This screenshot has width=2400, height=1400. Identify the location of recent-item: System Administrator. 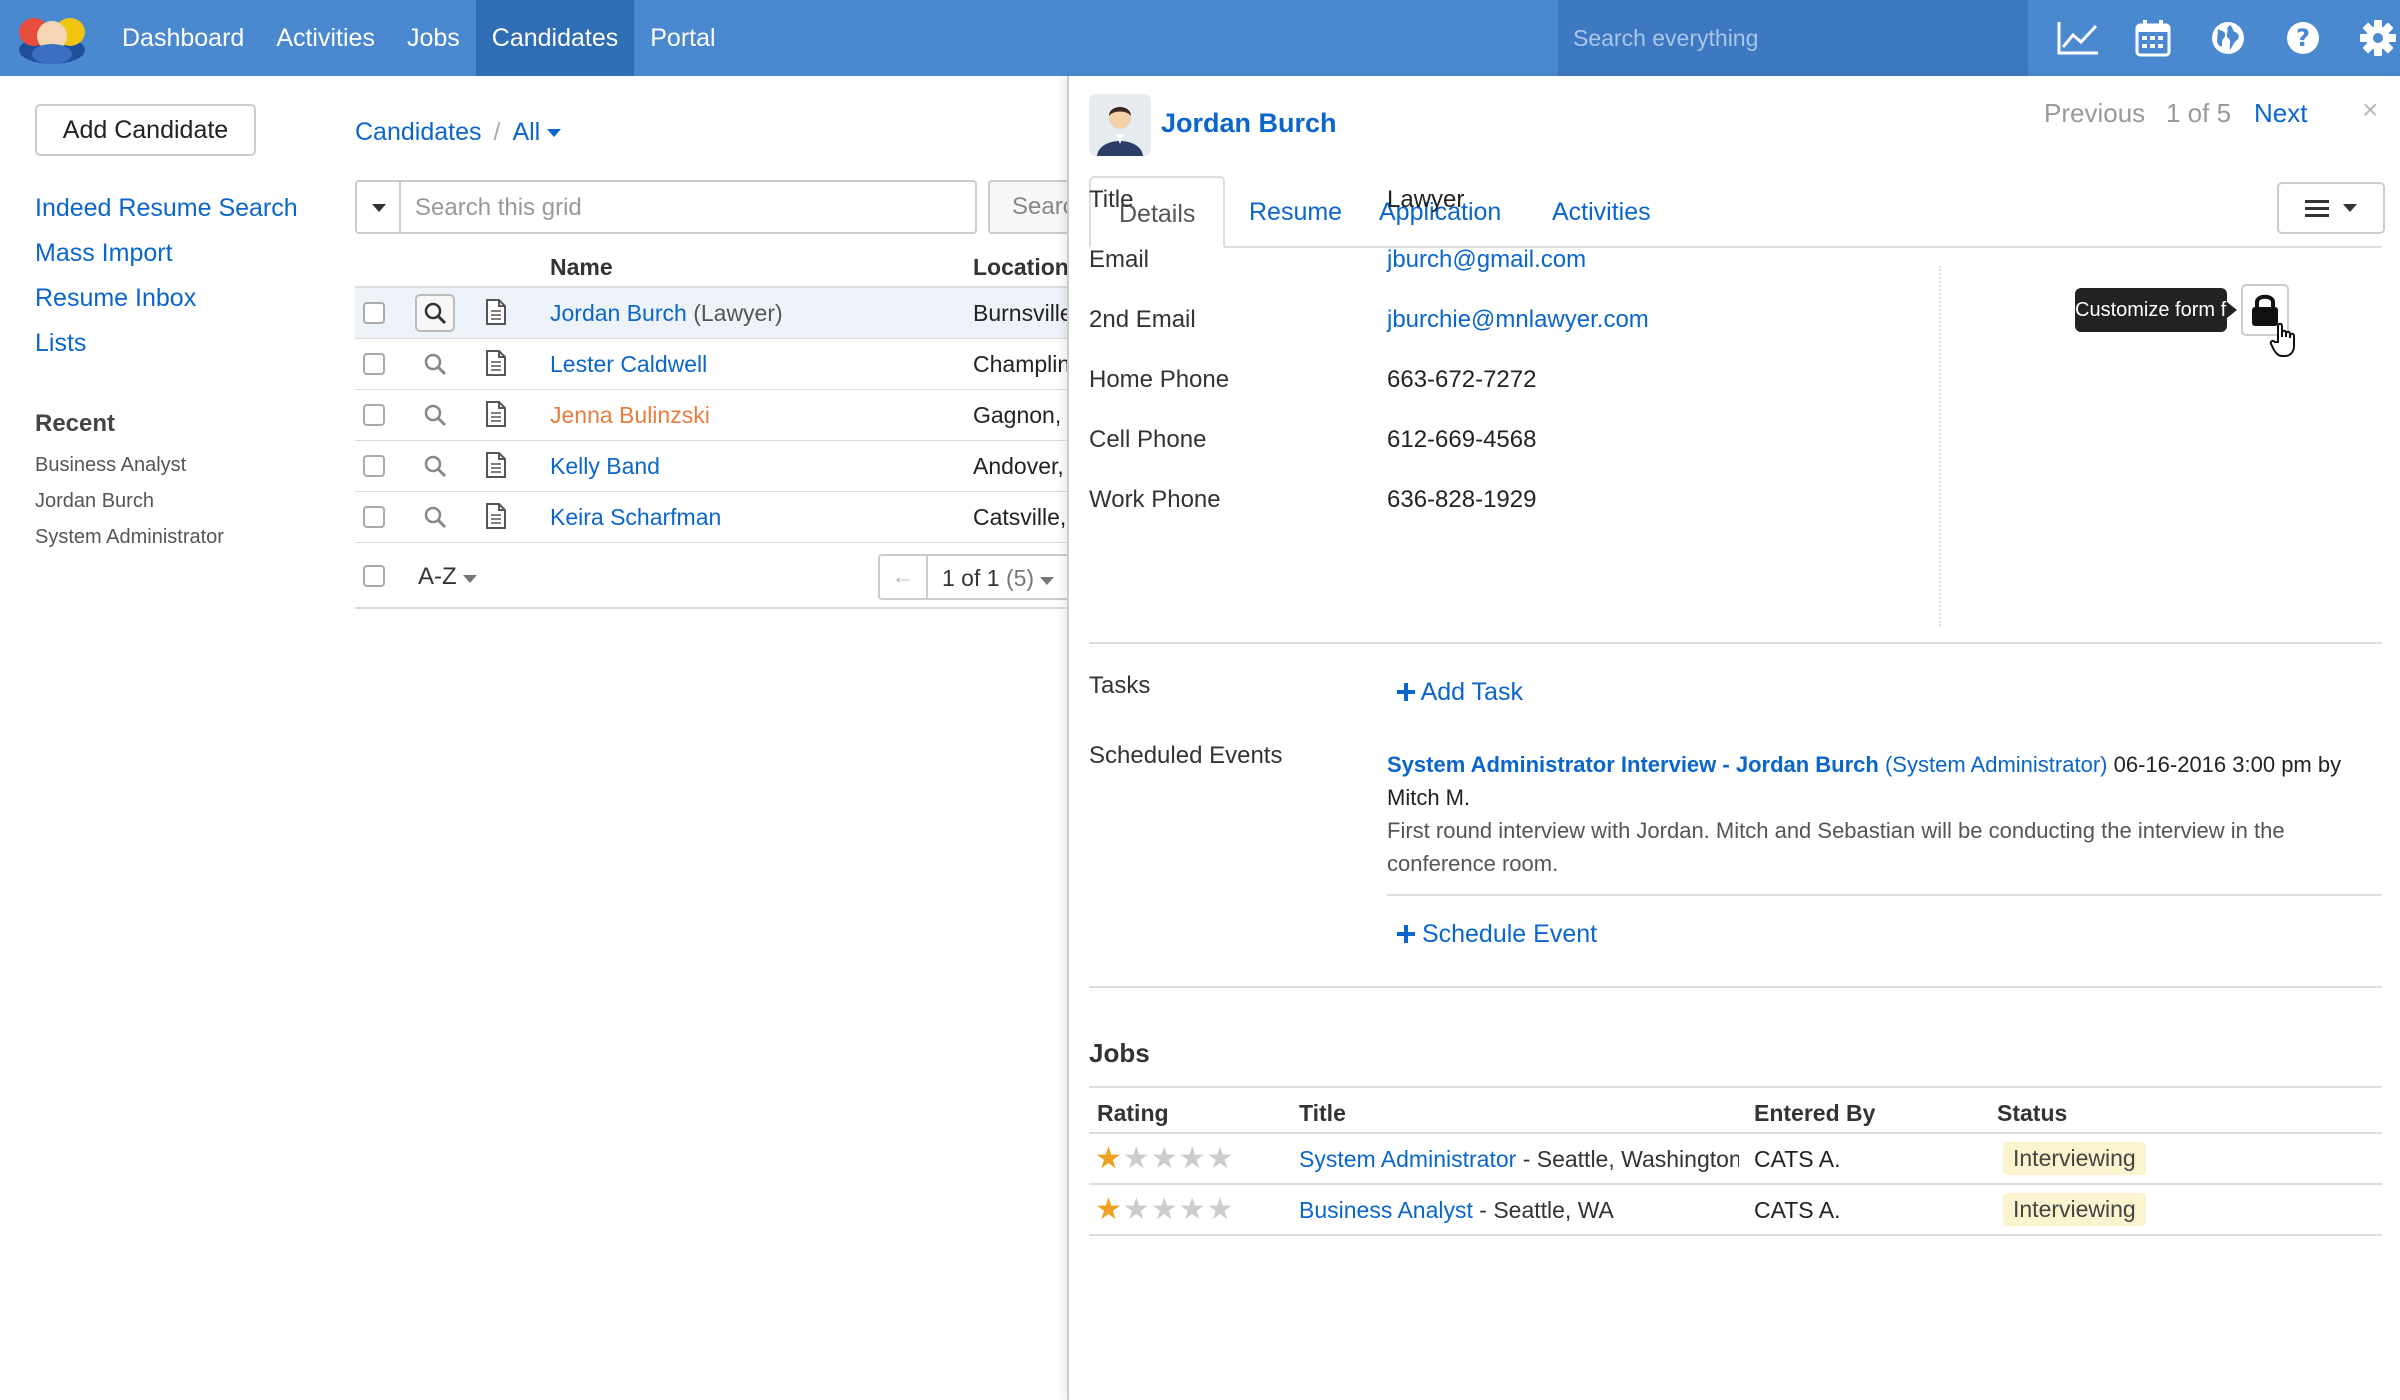
(129, 537).